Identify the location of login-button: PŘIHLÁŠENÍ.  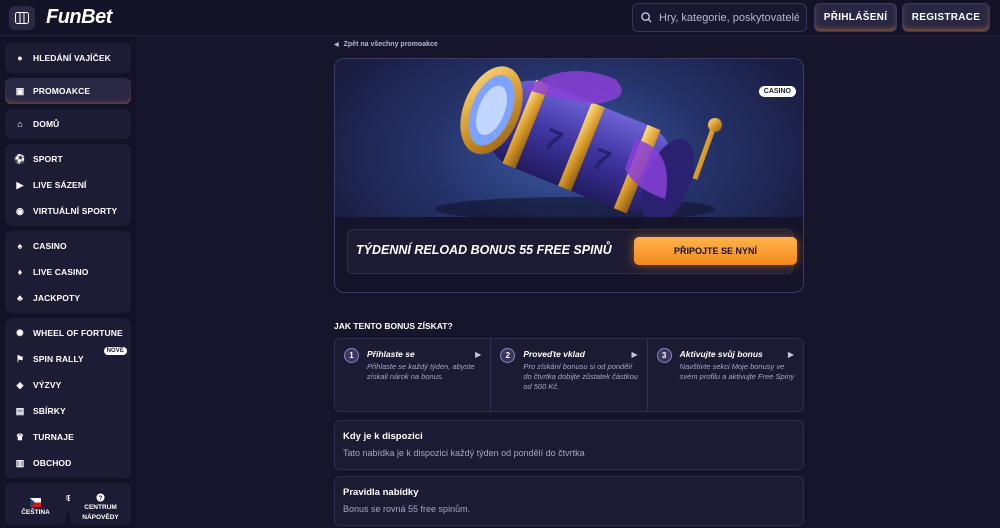
(855, 17).